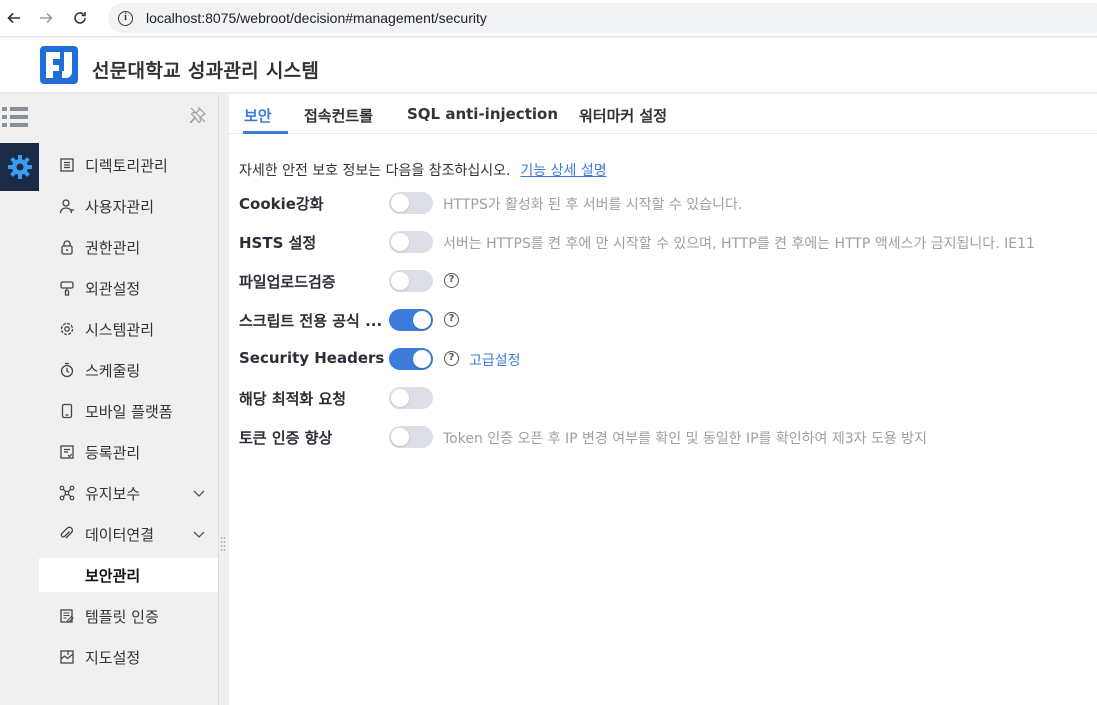  What do you see at coordinates (15, 117) in the screenshot?
I see `list-menu-icon` at bounding box center [15, 117].